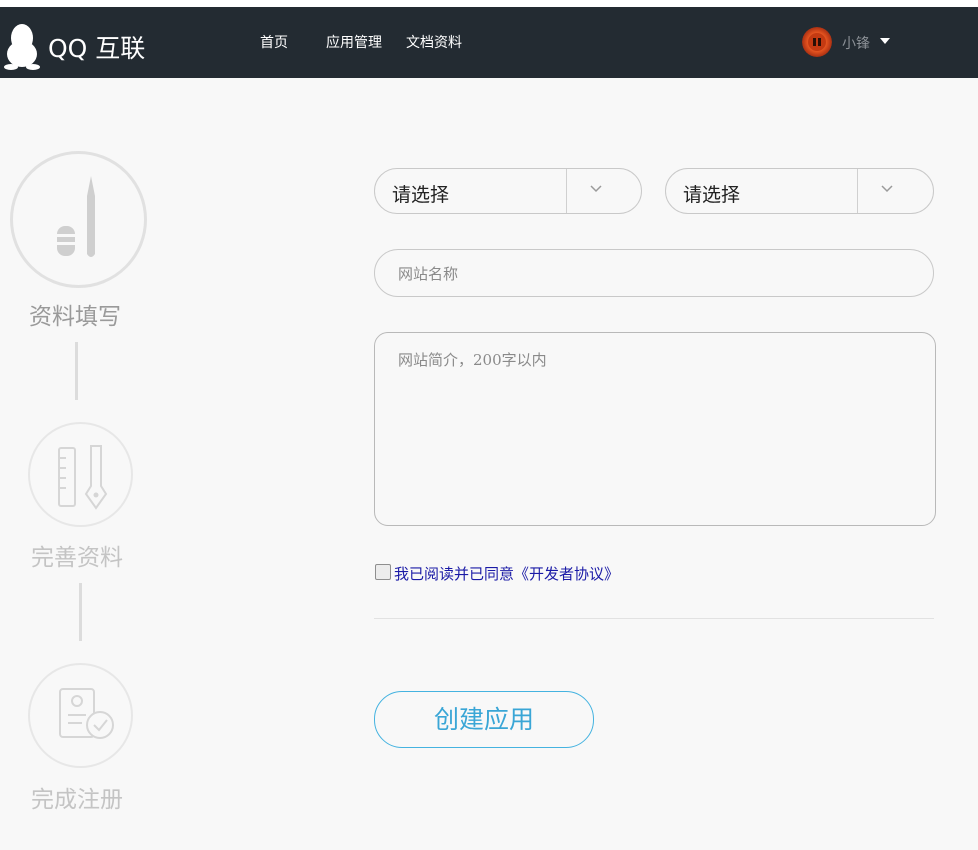 The width and height of the screenshot is (978, 850). Describe the element at coordinates (654, 618) in the screenshot. I see `form-divider` at that location.